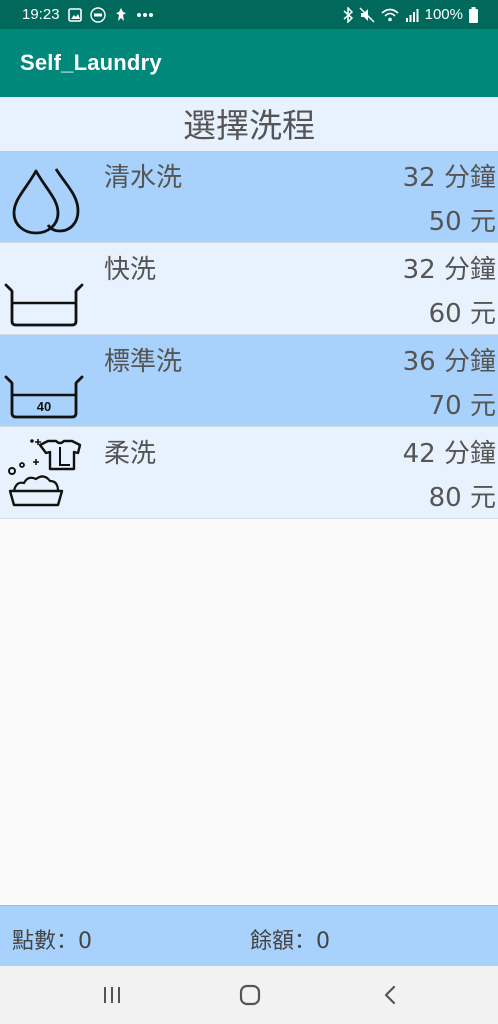 This screenshot has height=1024, width=498. I want to click on program-row-rinse: 清水洗 32 分鐘 50 元, so click(249, 197).